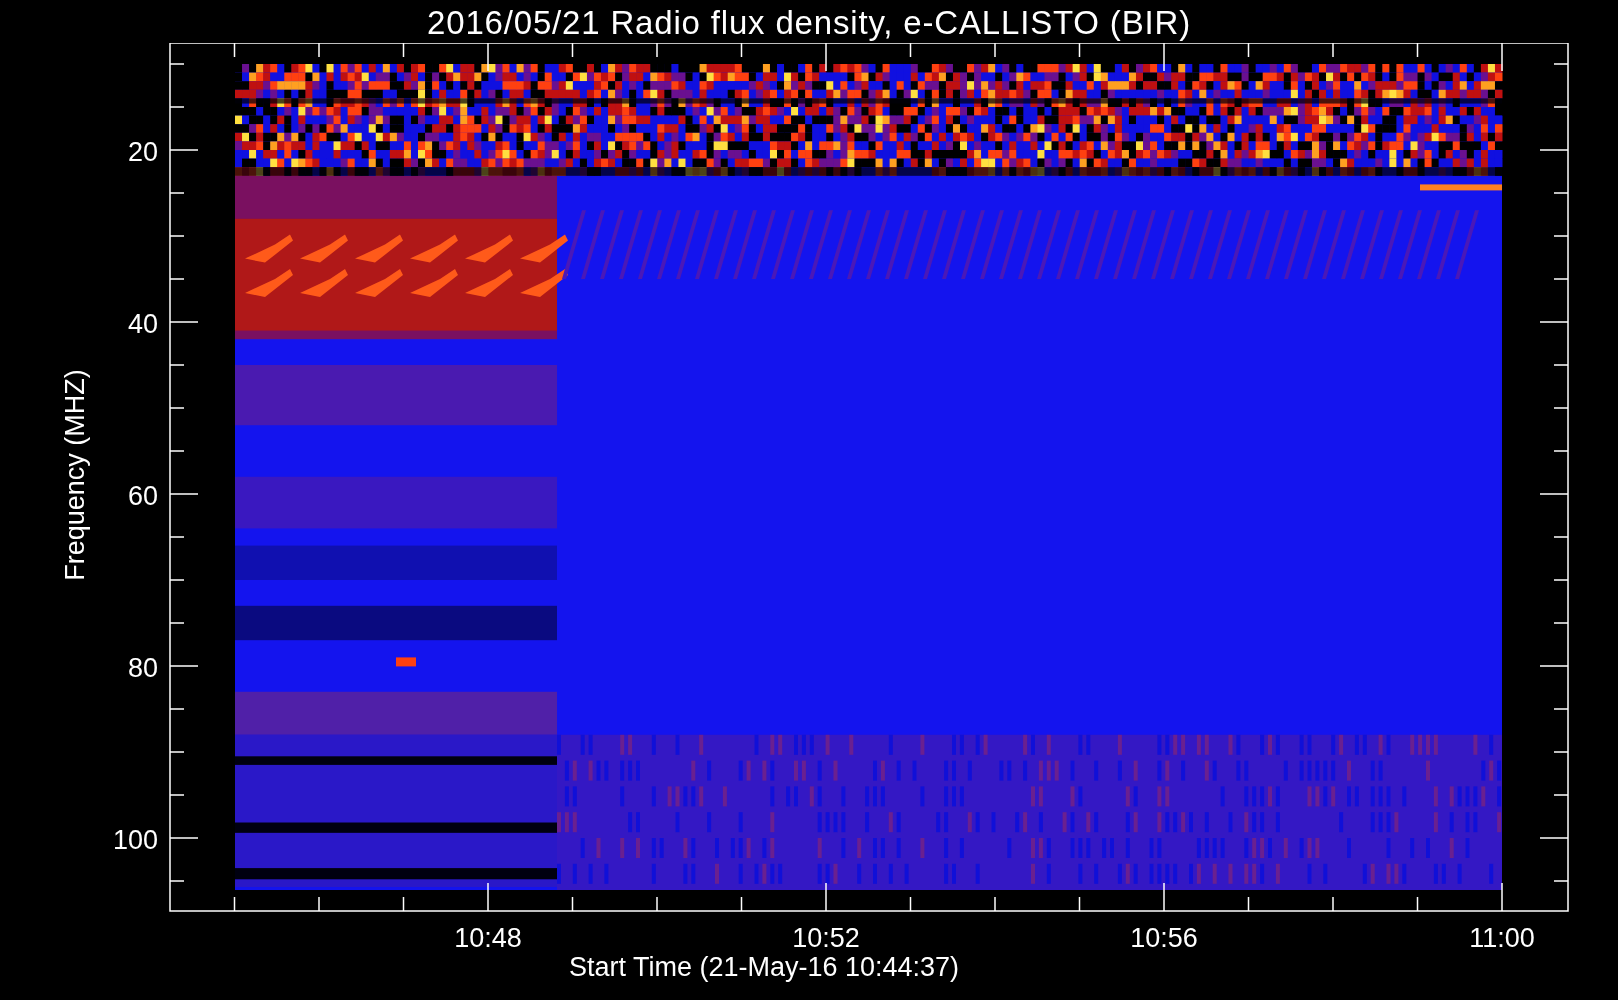  Describe the element at coordinates (135, 840) in the screenshot. I see `y-tick-label: 100` at that location.